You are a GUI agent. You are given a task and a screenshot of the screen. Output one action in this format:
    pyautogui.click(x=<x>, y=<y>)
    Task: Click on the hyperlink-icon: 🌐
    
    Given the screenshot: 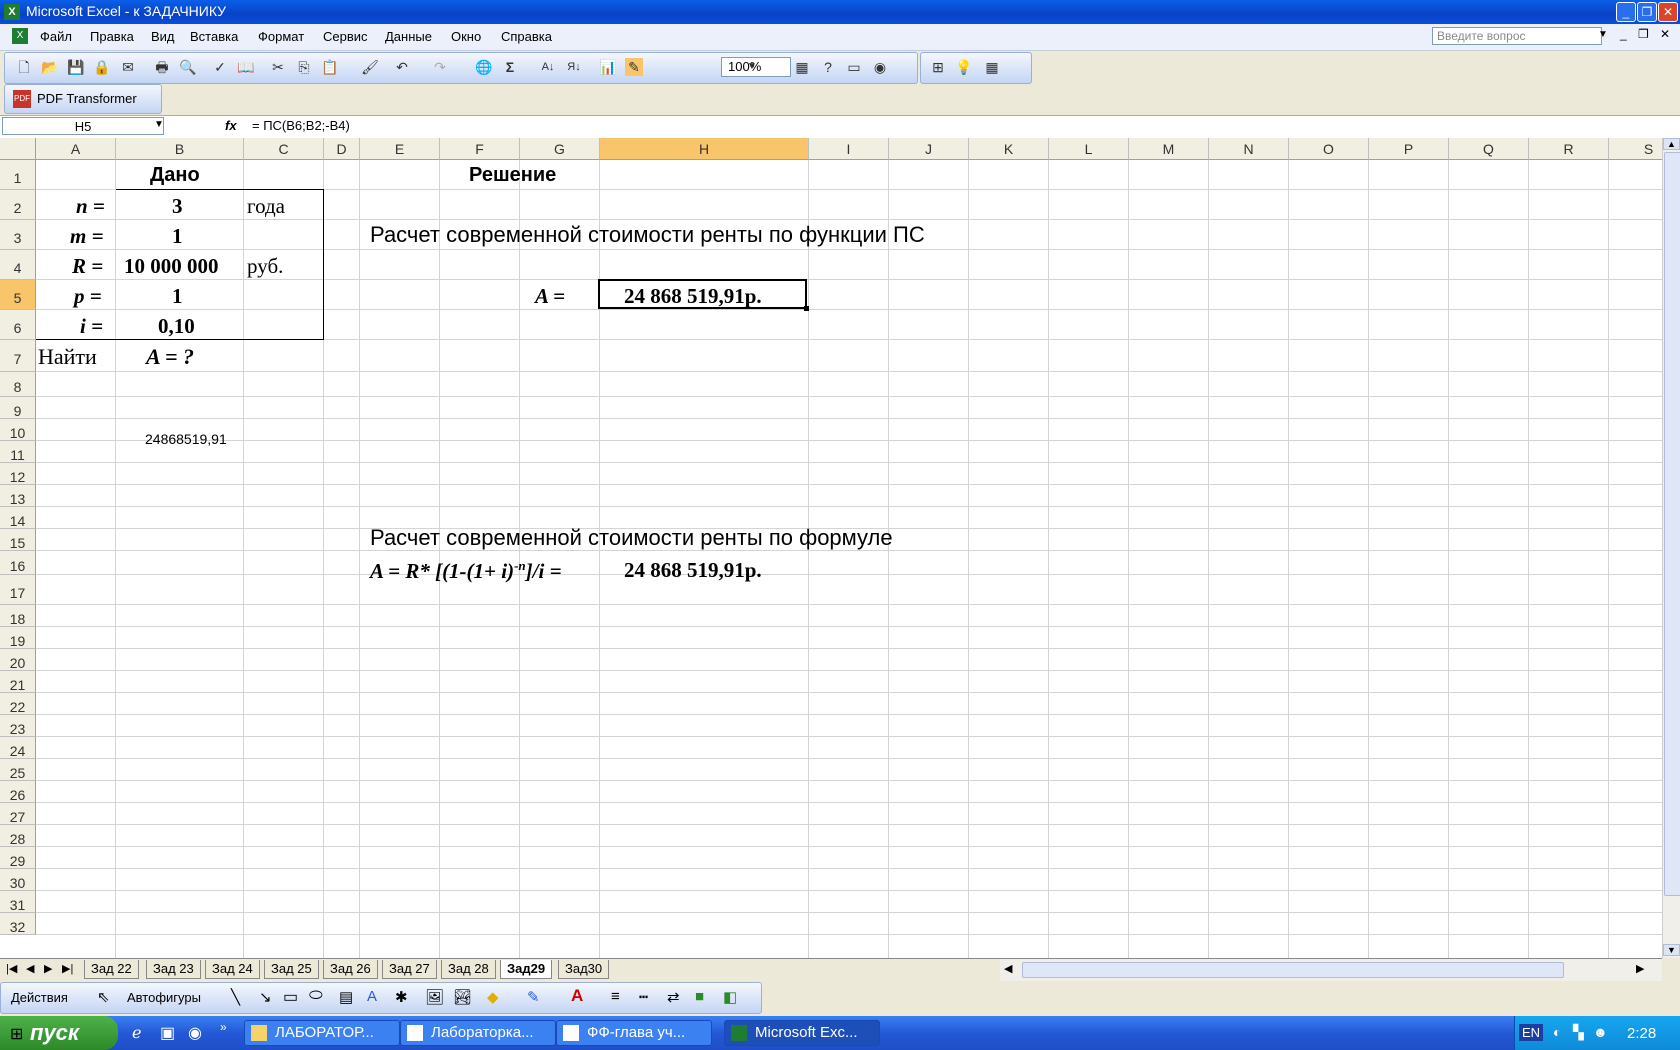 What is the action you would take?
    pyautogui.click(x=484, y=67)
    